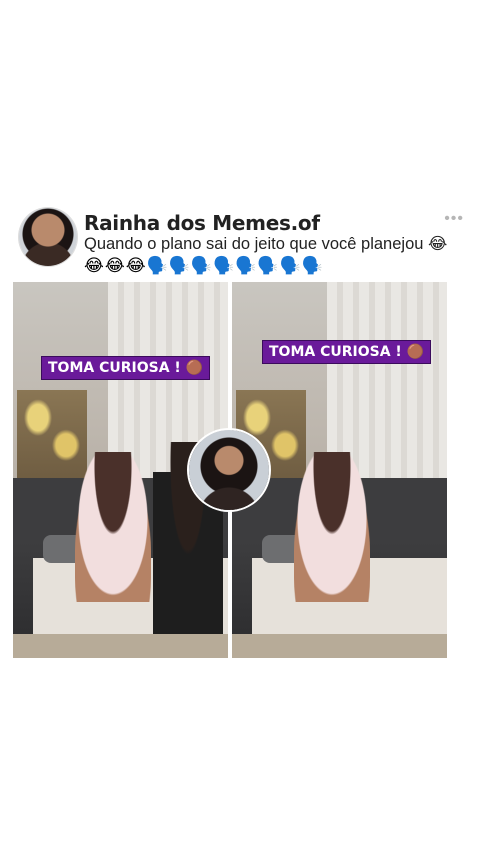  I want to click on more-options-icon: •••, so click(454, 219).